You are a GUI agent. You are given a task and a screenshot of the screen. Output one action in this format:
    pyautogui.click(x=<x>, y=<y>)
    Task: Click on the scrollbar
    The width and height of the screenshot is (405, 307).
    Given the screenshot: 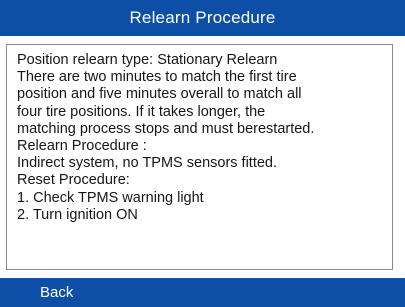 What is the action you would take?
    pyautogui.click(x=399, y=157)
    